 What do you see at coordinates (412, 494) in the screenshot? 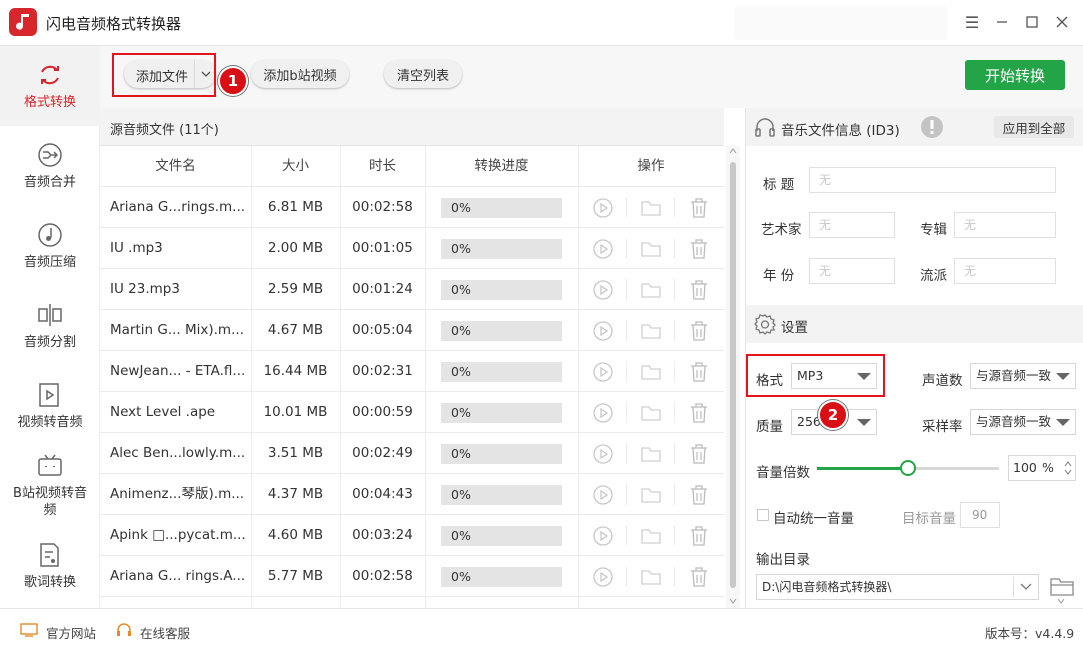
I see `table-row: Animenz...琴版).m... 4.37 MB 00:04:43 0%` at bounding box center [412, 494].